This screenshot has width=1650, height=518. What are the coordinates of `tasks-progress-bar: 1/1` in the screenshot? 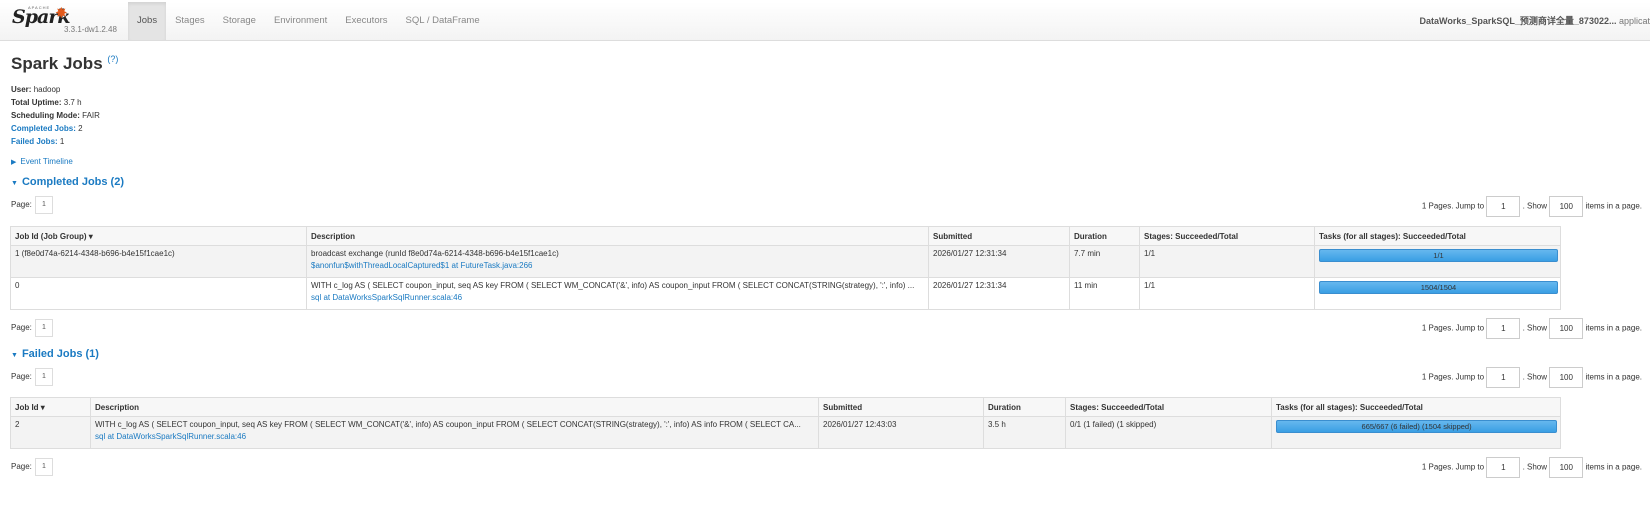 It's located at (1438, 255).